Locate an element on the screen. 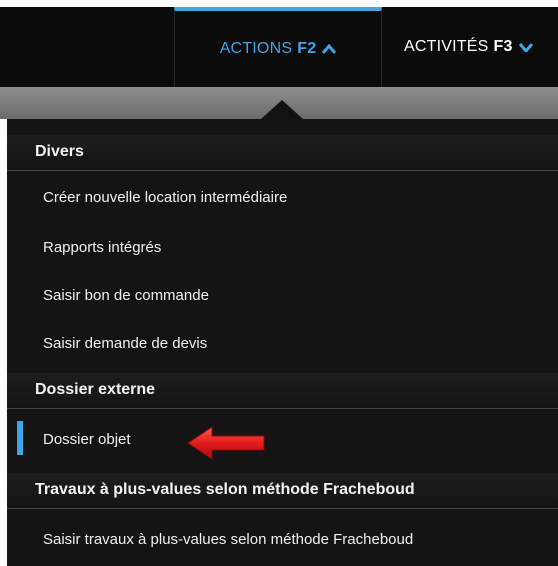 Image resolution: width=558 pixels, height=566 pixels. chevron-up-icon is located at coordinates (329, 49).